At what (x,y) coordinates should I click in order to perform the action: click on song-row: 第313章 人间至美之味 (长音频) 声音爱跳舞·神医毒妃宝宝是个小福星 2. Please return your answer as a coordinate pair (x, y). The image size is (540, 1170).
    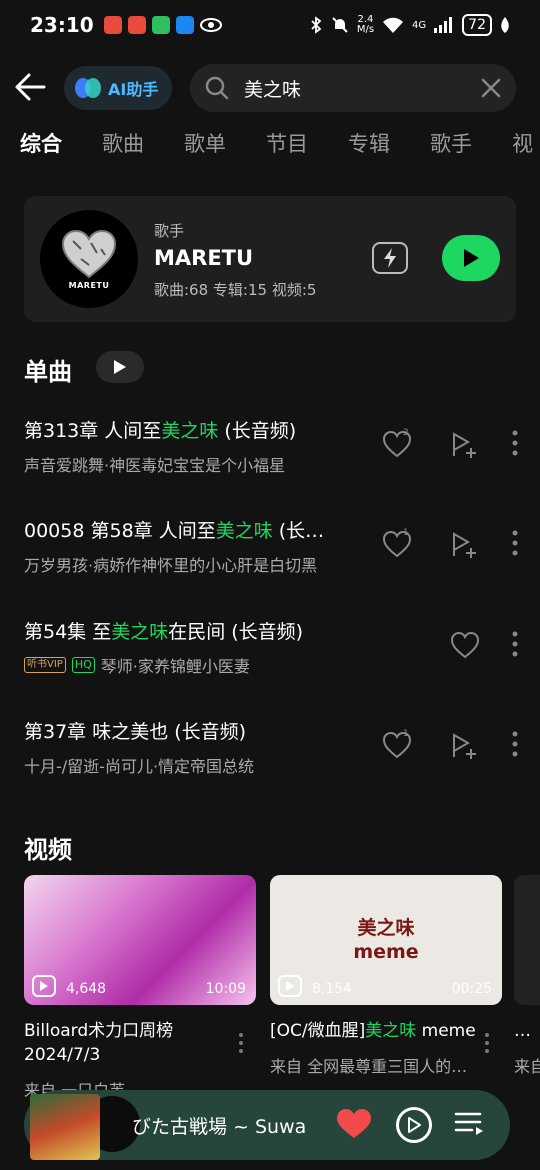
    Looking at the image, I should click on (282, 456).